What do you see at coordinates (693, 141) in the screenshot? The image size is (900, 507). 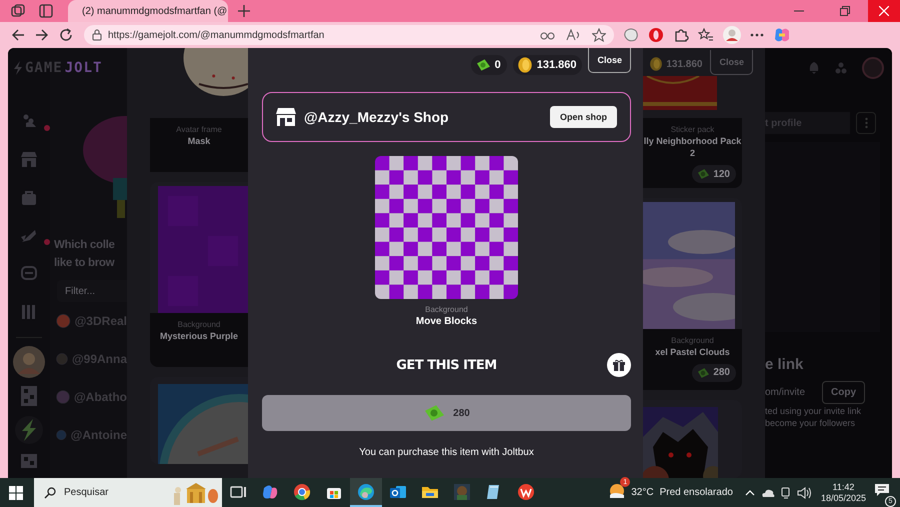 I see `item-name: lly Neighborhood Pack` at bounding box center [693, 141].